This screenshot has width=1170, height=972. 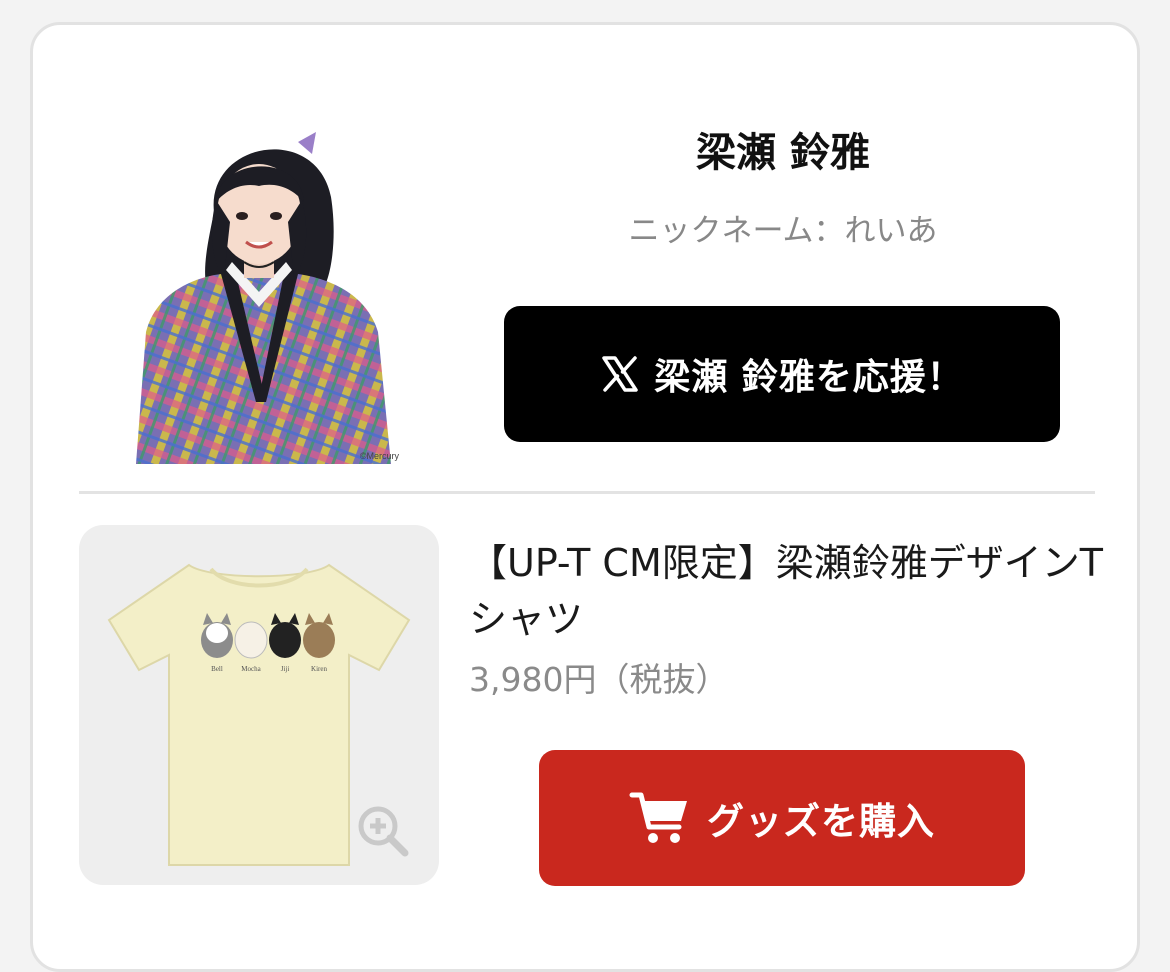 What do you see at coordinates (620, 374) in the screenshot?
I see `x-logo-icon` at bounding box center [620, 374].